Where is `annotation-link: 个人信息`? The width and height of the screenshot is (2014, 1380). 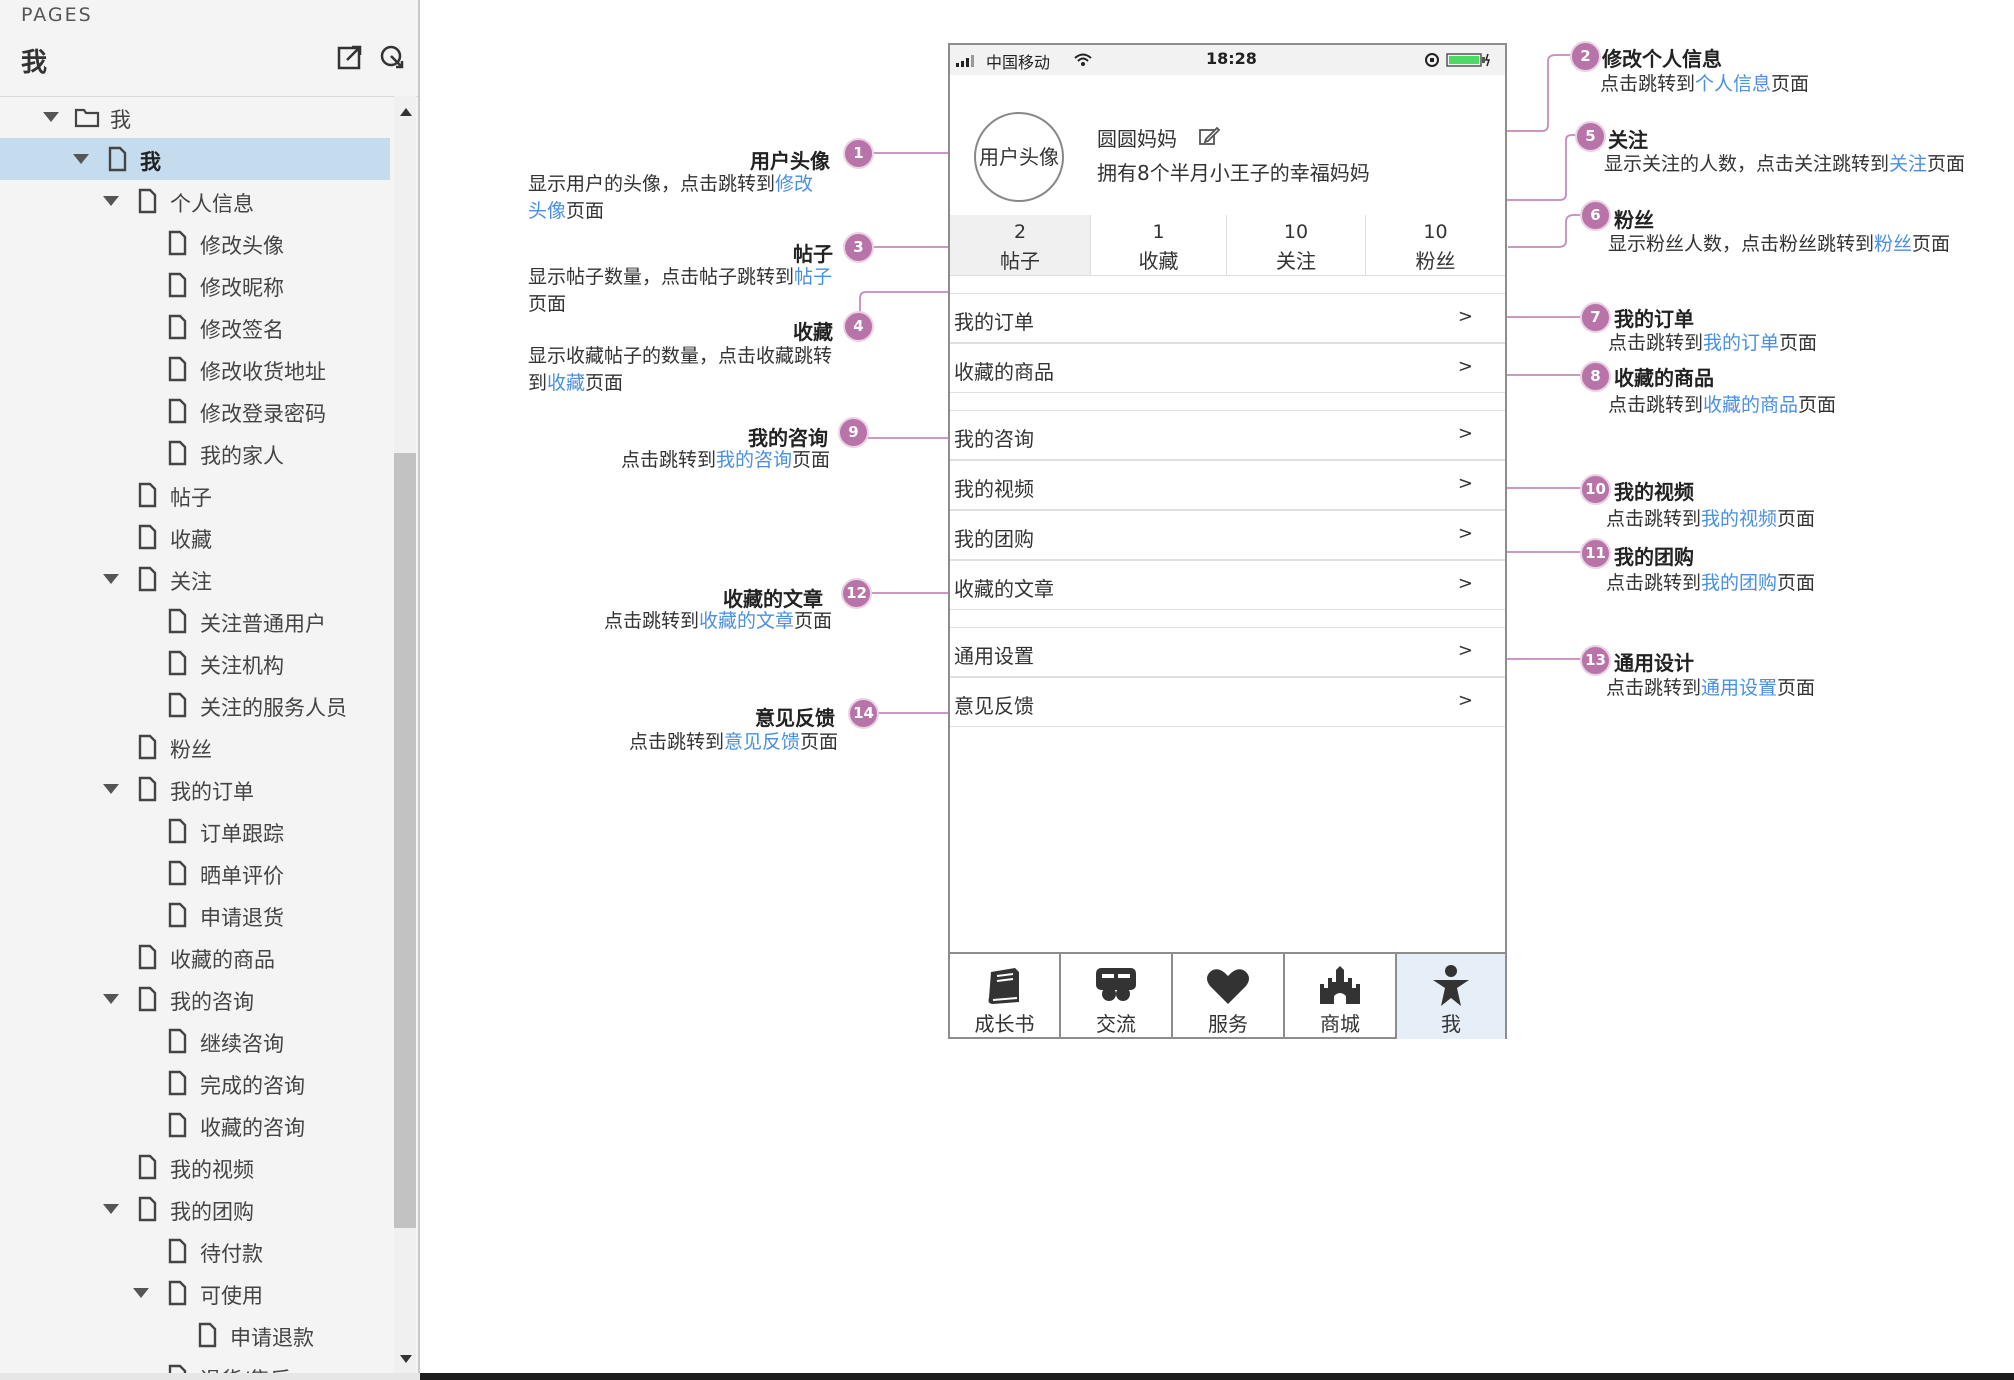
annotation-link: 个人信息 is located at coordinates (1733, 84).